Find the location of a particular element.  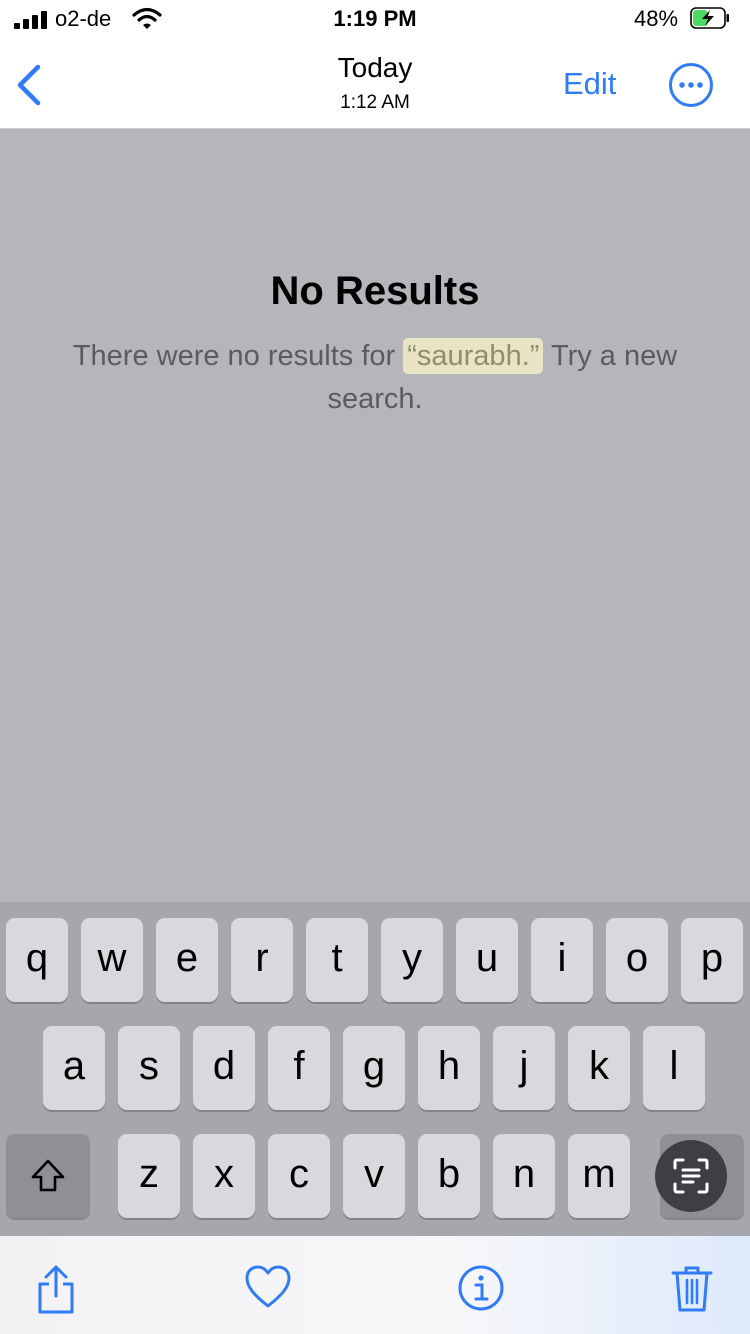

status-bar: o2-de 1:19 PM 48% is located at coordinates (375, 20).